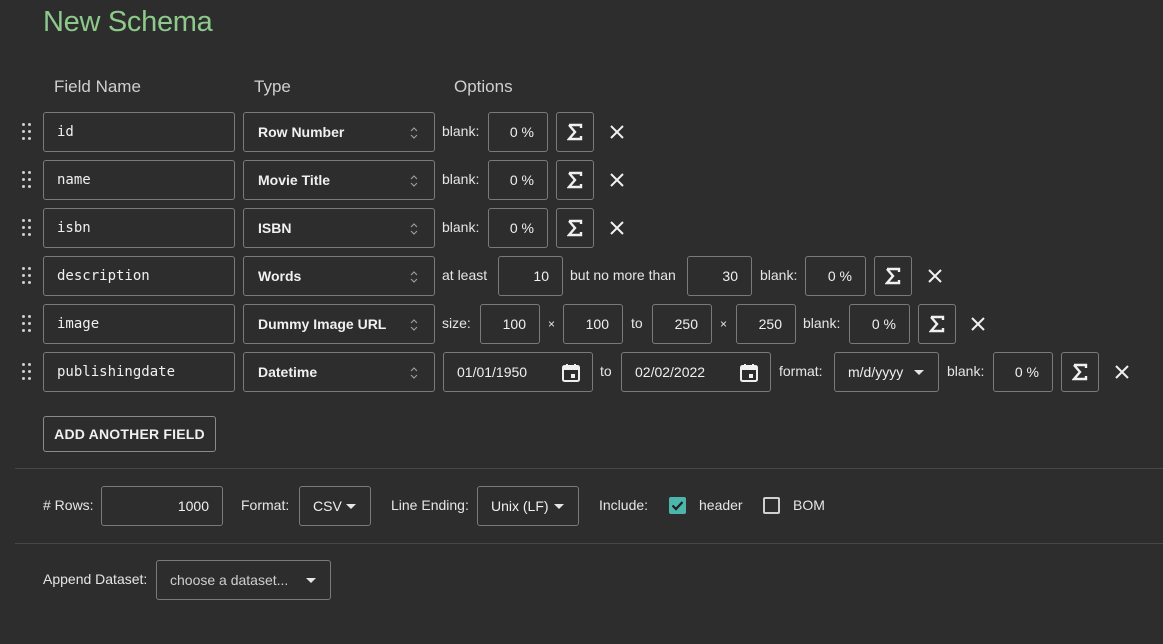  I want to click on add-another-field-button: ADD ANOTHER FIELD, so click(129, 434).